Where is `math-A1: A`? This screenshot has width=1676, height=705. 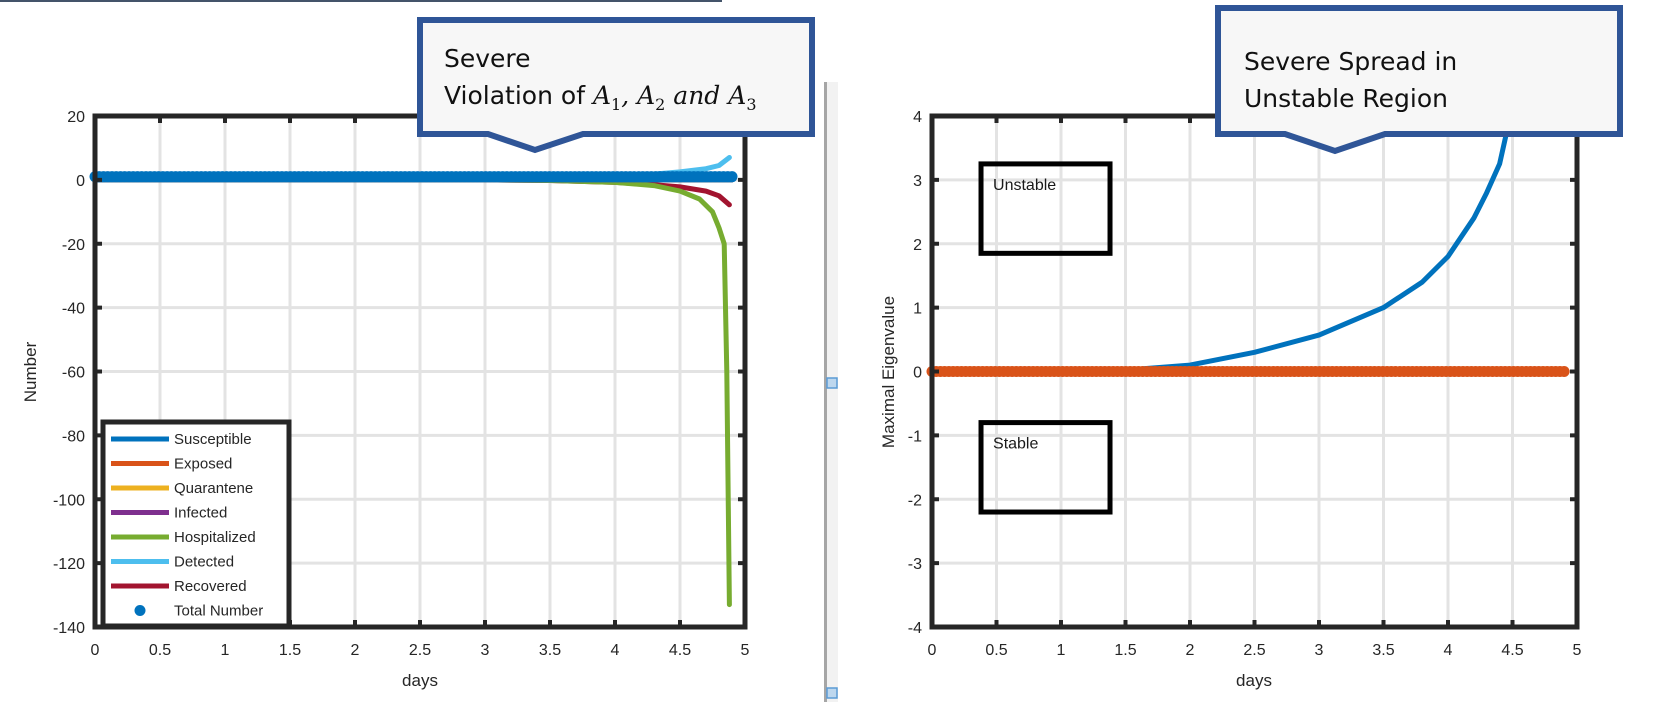
math-A1: A is located at coordinates (601, 95).